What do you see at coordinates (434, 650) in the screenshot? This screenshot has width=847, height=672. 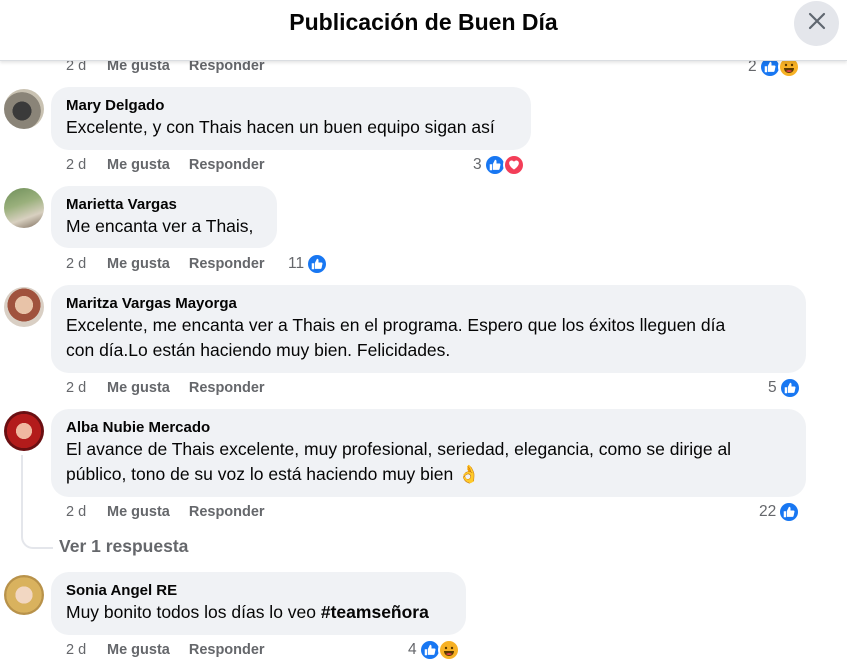 I see `reaction-summary: 4` at bounding box center [434, 650].